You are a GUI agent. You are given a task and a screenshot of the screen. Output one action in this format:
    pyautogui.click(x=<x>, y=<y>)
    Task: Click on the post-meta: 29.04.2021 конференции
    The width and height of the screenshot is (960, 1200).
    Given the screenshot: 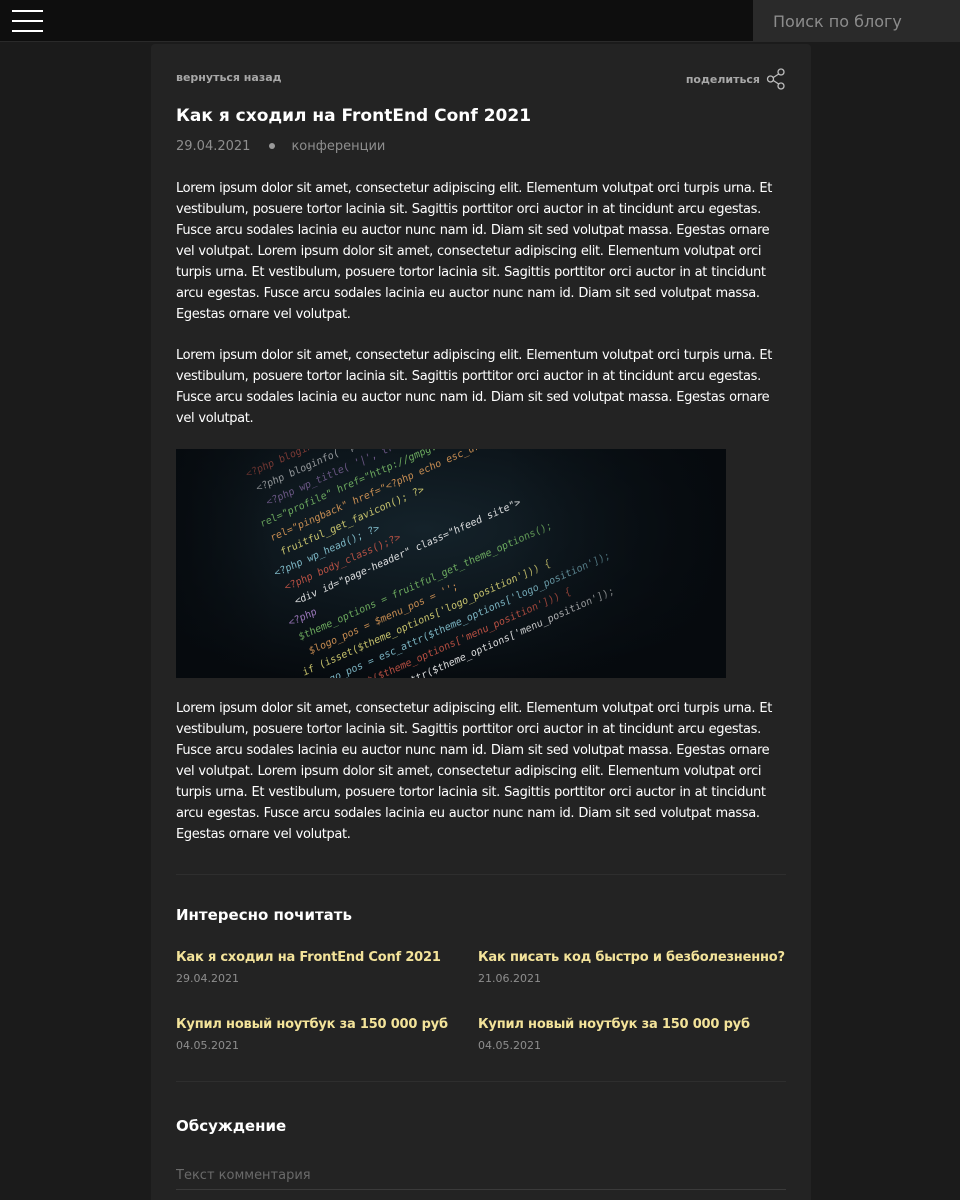 What is the action you would take?
    pyautogui.click(x=280, y=146)
    